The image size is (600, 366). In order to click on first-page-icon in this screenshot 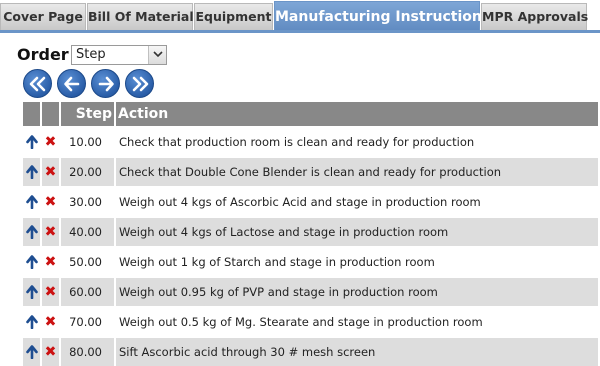, I will do `click(37, 84)`.